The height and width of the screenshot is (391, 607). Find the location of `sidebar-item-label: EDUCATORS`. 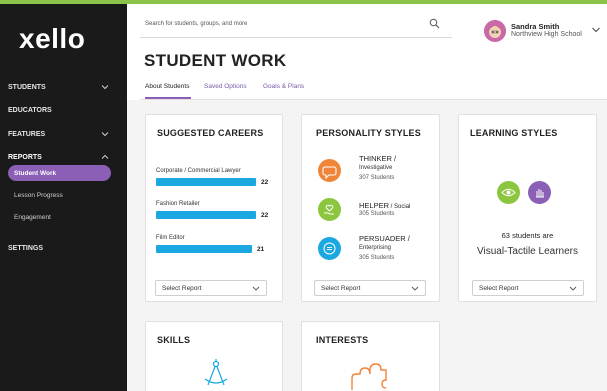

sidebar-item-label: EDUCATORS is located at coordinates (30, 110).